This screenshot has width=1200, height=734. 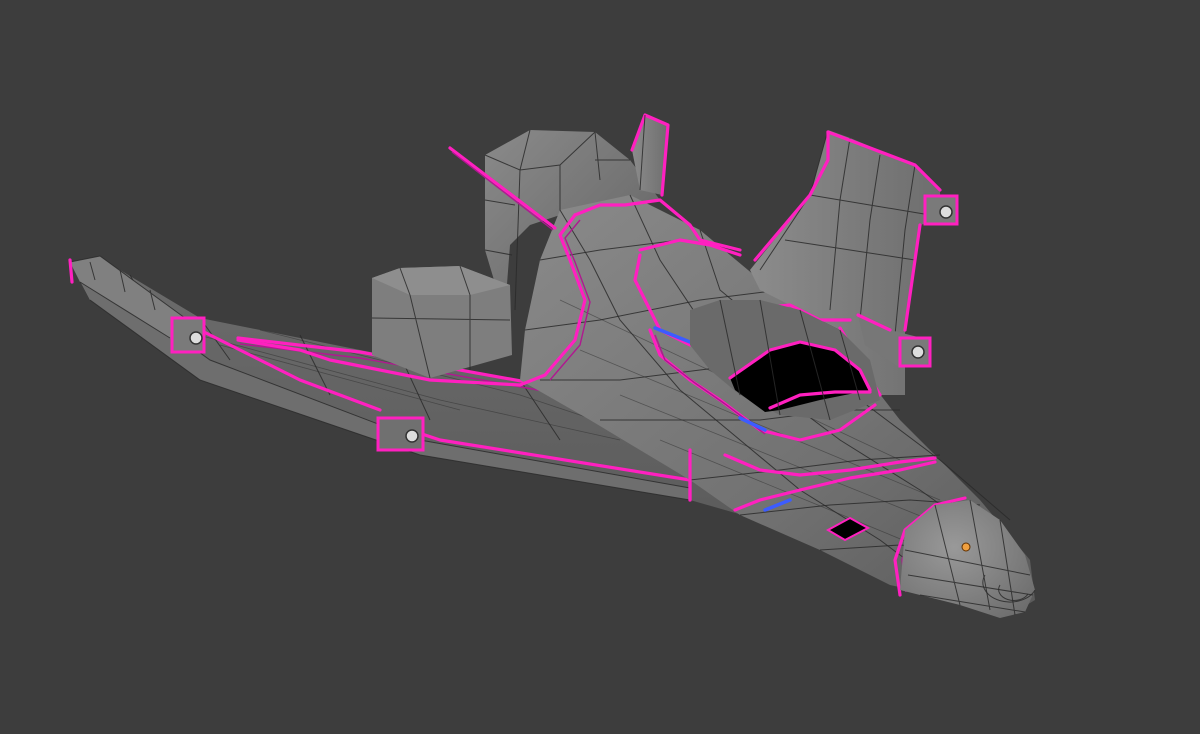 What do you see at coordinates (441, 322) in the screenshot?
I see `engine-side-block` at bounding box center [441, 322].